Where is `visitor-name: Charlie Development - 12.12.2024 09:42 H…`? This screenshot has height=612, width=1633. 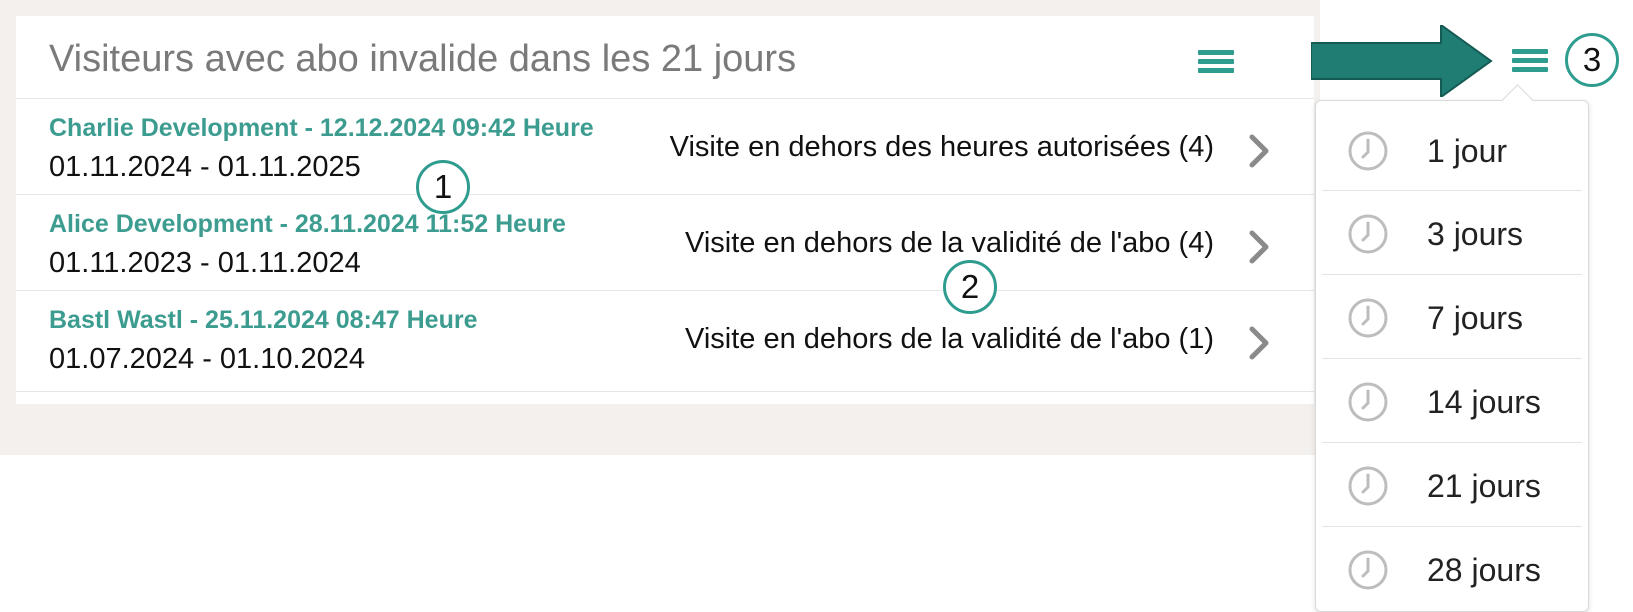
visitor-name: Charlie Development - 12.12.2024 09:42 H… is located at coordinates (321, 128).